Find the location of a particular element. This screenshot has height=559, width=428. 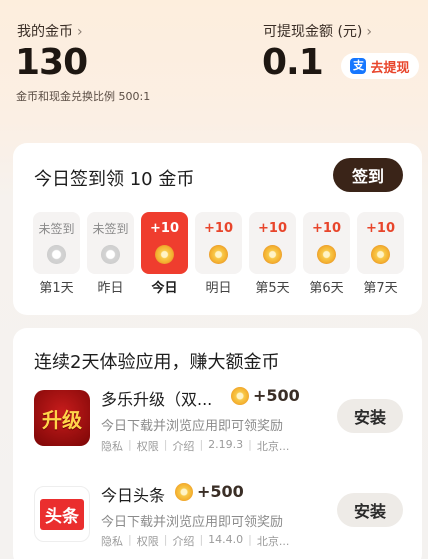

day-label: 明日 is located at coordinates (218, 288).